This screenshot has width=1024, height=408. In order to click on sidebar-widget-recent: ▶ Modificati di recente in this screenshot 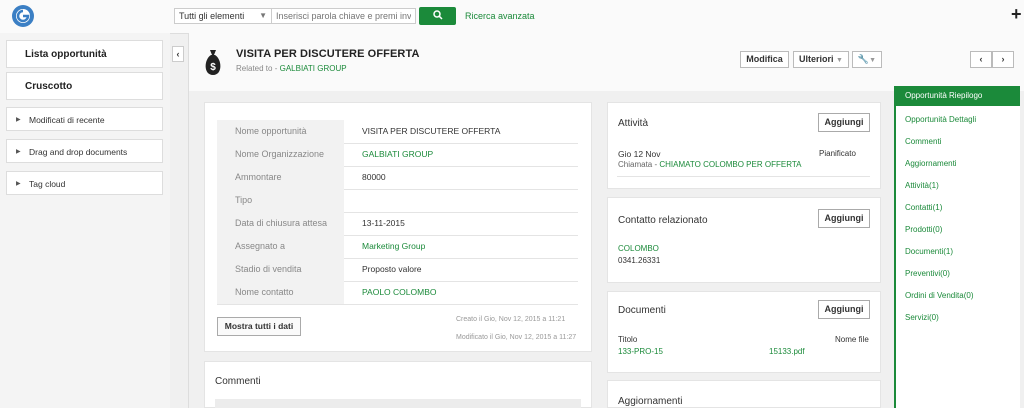, I will do `click(84, 119)`.